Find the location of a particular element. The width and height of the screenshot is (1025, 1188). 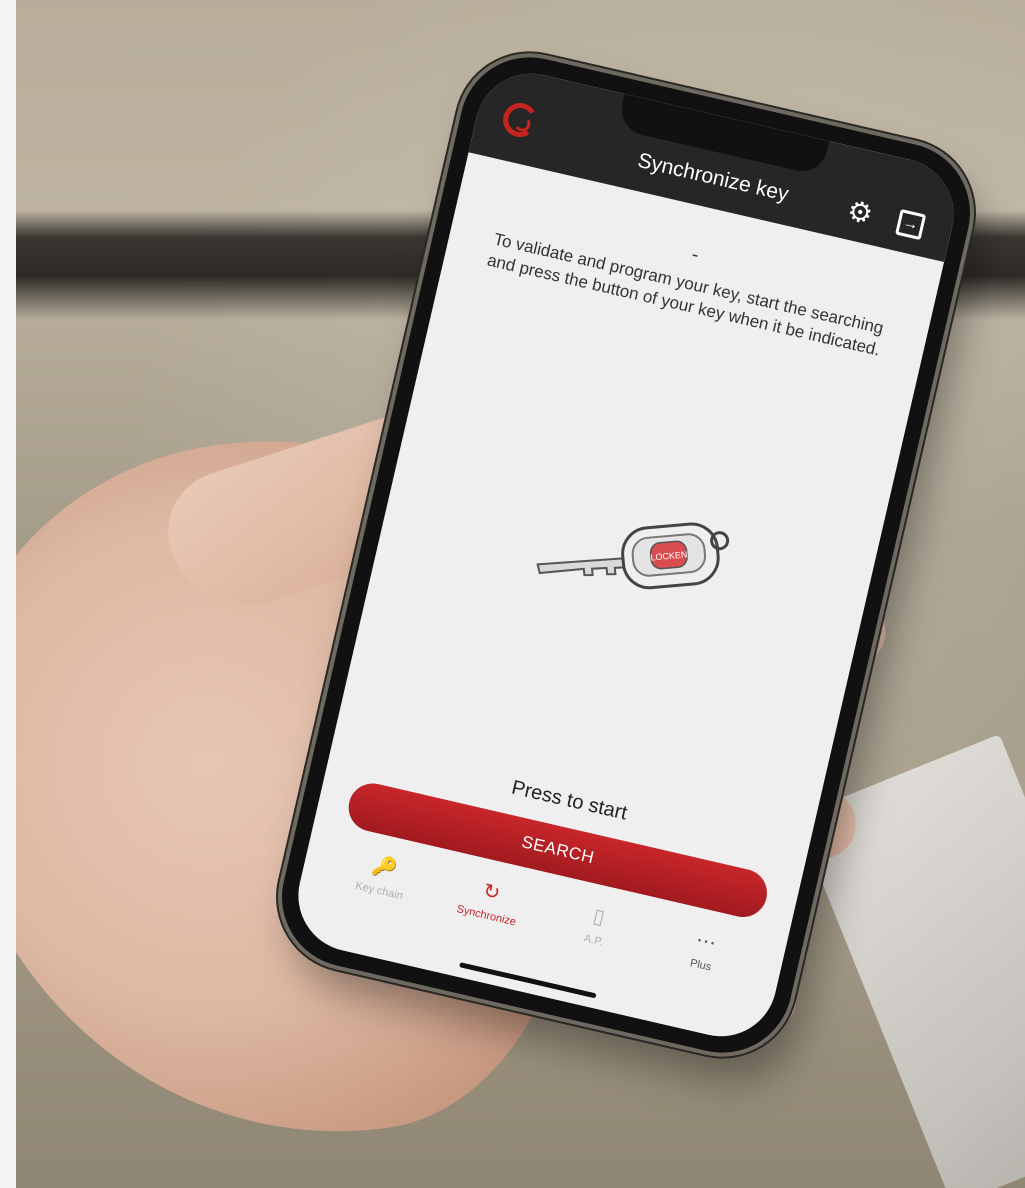

tab-ap: ▯ A.P. is located at coordinates (597, 924).